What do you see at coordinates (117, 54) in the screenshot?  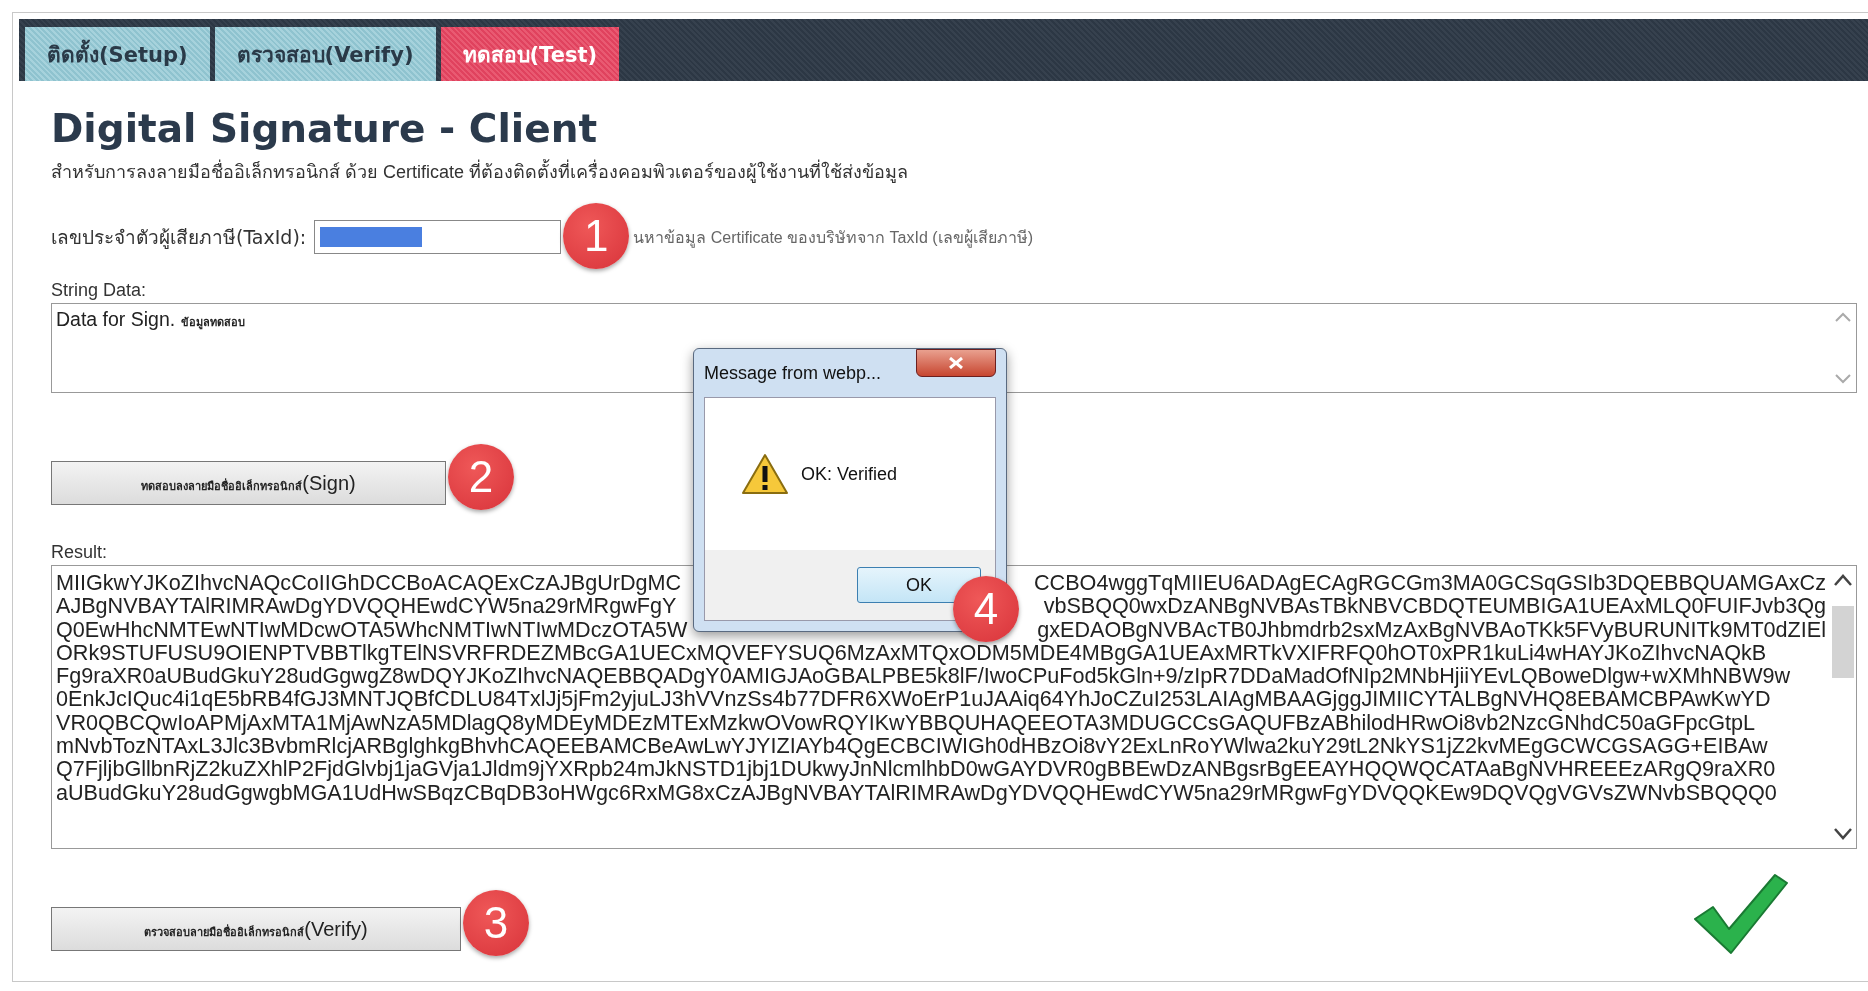 I see `tab: ติดตั้ง(Setup)` at bounding box center [117, 54].